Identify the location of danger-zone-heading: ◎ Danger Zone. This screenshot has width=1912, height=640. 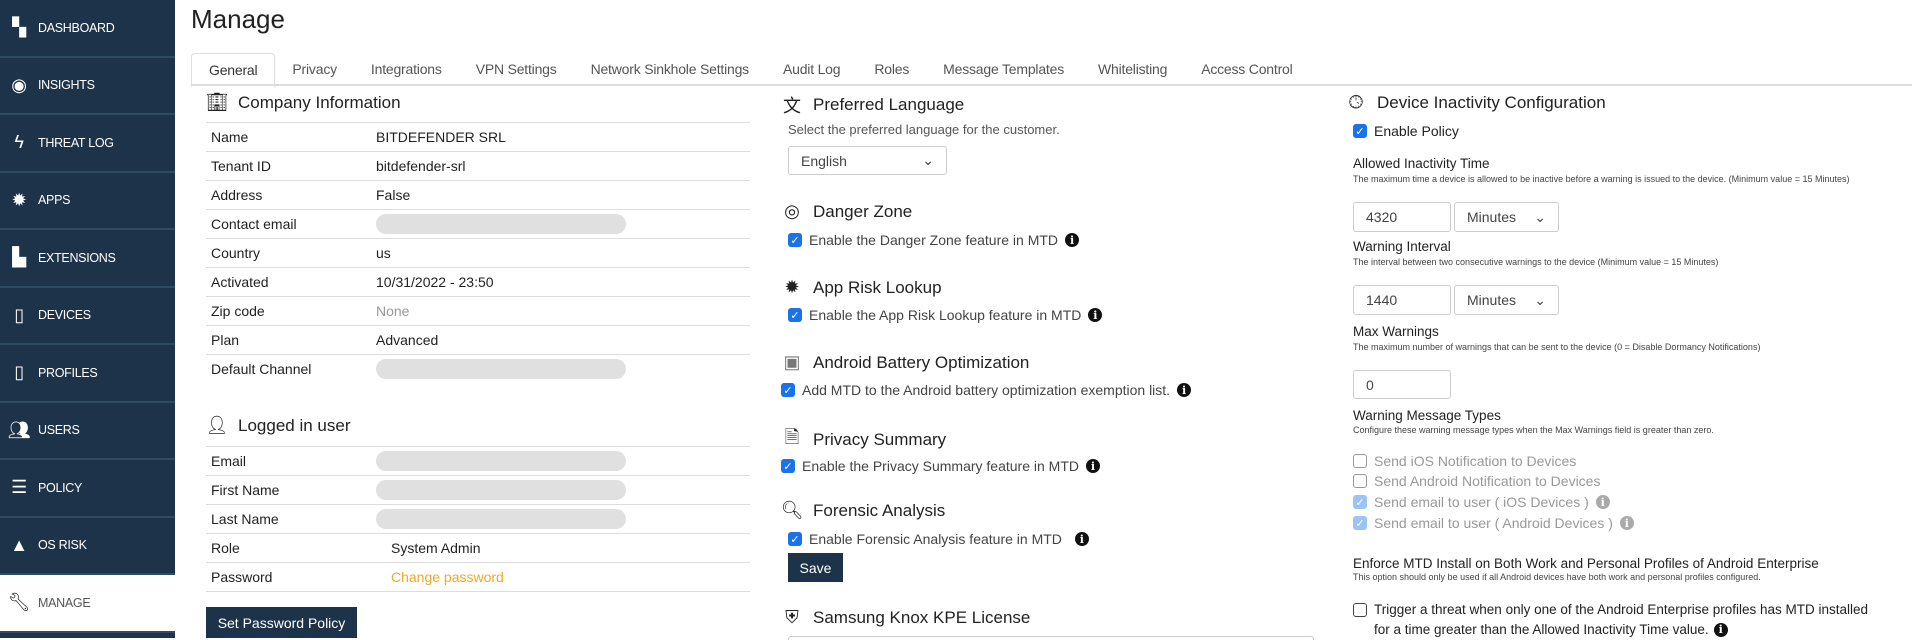
(846, 211).